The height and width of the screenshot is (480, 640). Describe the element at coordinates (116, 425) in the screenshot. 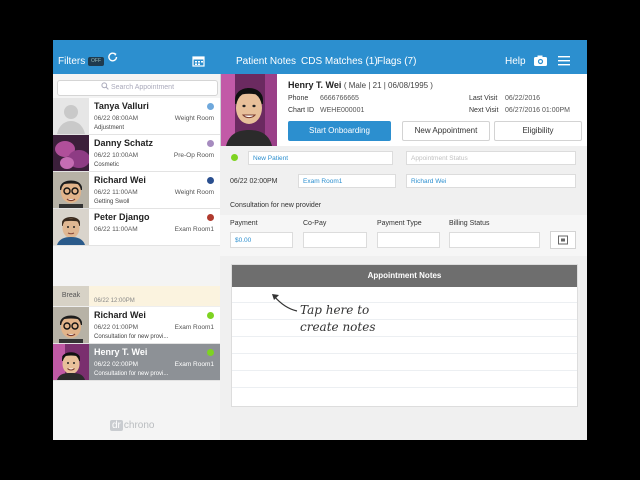

I see `logo-dr: dr` at that location.